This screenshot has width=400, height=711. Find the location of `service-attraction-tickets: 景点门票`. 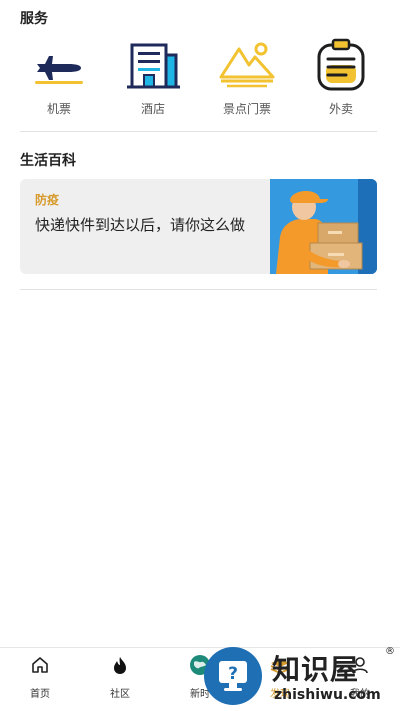

service-attraction-tickets: 景点门票 is located at coordinates (247, 78).